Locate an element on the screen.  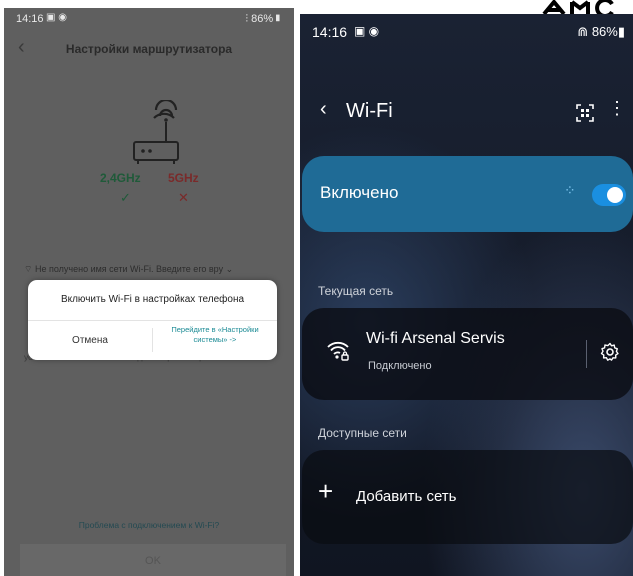
gear-icon is located at coordinates (610, 352).